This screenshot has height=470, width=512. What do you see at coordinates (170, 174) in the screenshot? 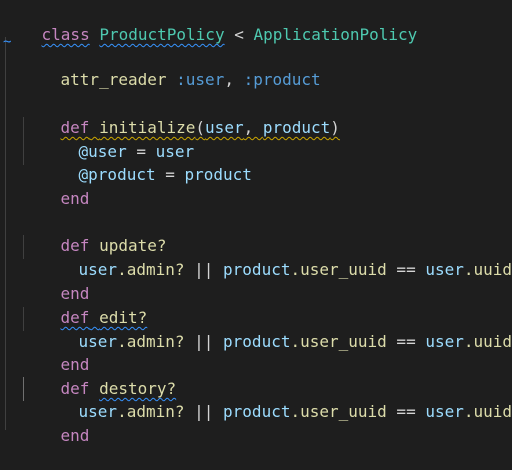
I see `operator: =` at bounding box center [170, 174].